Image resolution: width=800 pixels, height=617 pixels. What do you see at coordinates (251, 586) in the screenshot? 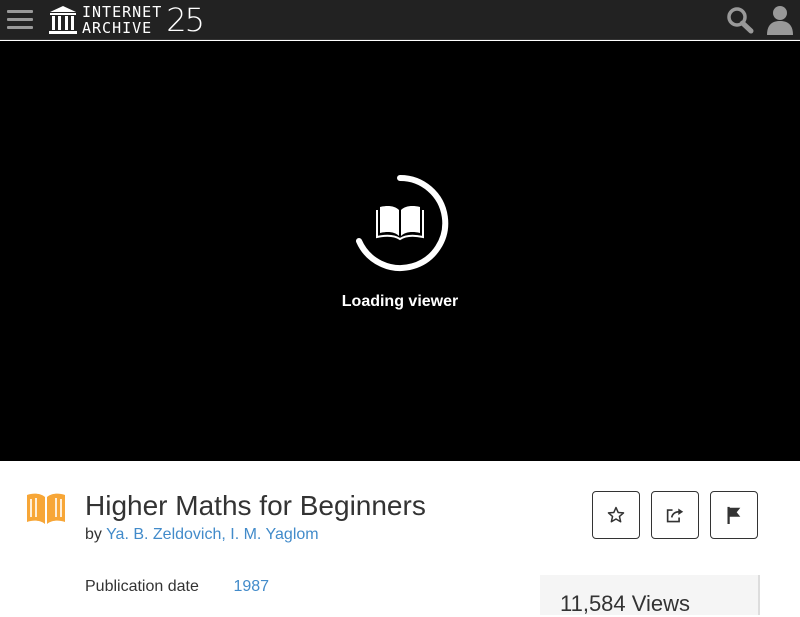
I see `publication-date-value: 1987` at bounding box center [251, 586].